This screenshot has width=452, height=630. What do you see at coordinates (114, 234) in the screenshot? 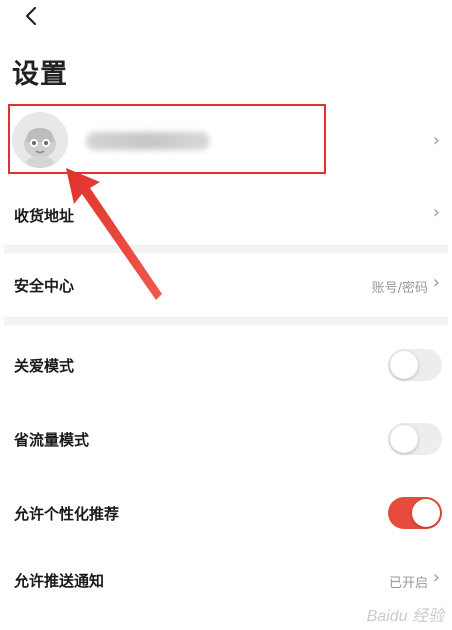
I see `annotation-arrow` at bounding box center [114, 234].